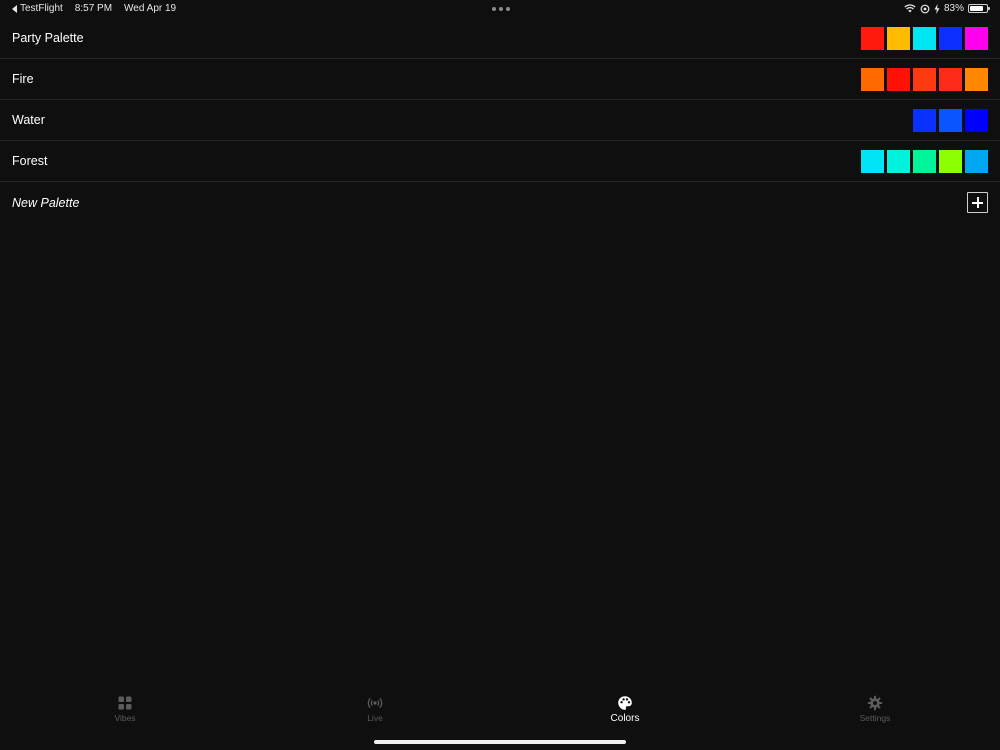 Image resolution: width=1000 pixels, height=750 pixels. What do you see at coordinates (500, 161) in the screenshot?
I see `palette-row: Forest` at bounding box center [500, 161].